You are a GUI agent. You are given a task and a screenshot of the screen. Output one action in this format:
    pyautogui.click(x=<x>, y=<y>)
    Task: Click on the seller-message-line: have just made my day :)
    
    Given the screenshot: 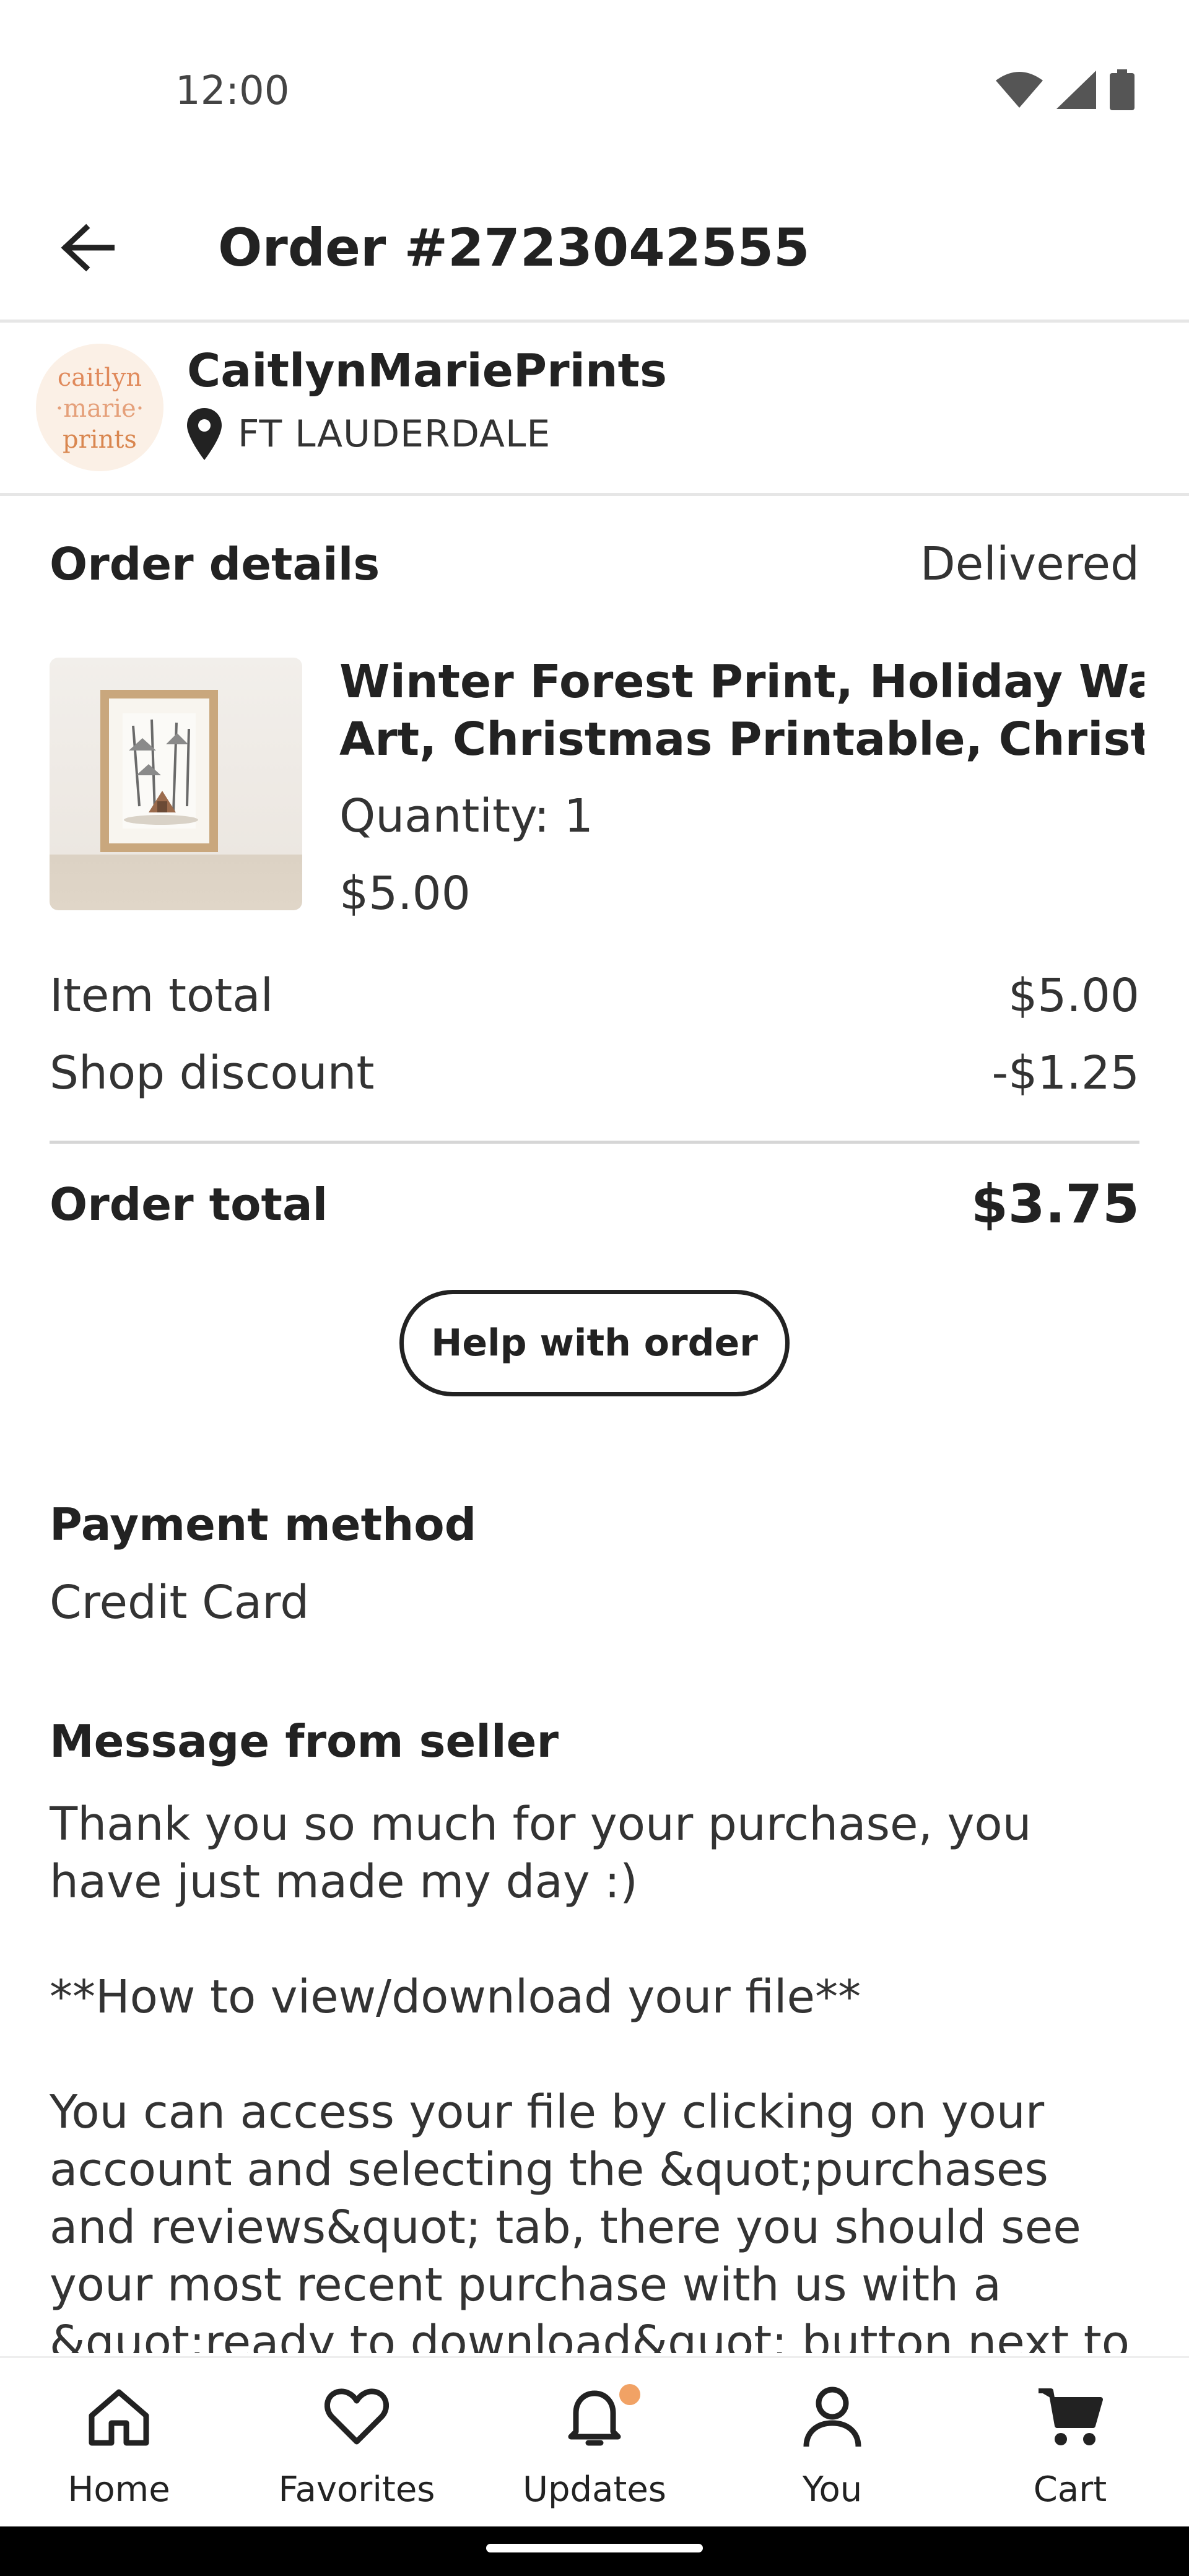 What is the action you would take?
    pyautogui.click(x=344, y=1881)
    